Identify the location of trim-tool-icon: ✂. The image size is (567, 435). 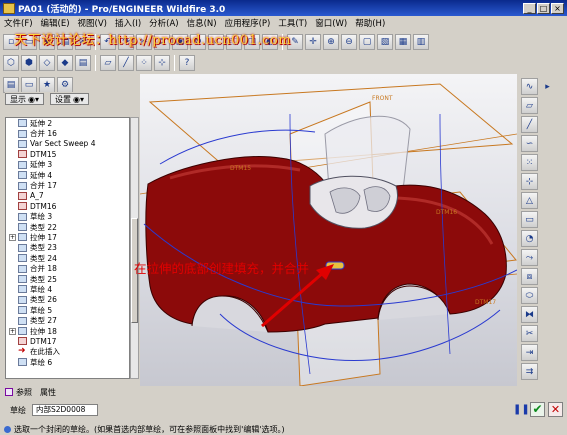
(529, 333).